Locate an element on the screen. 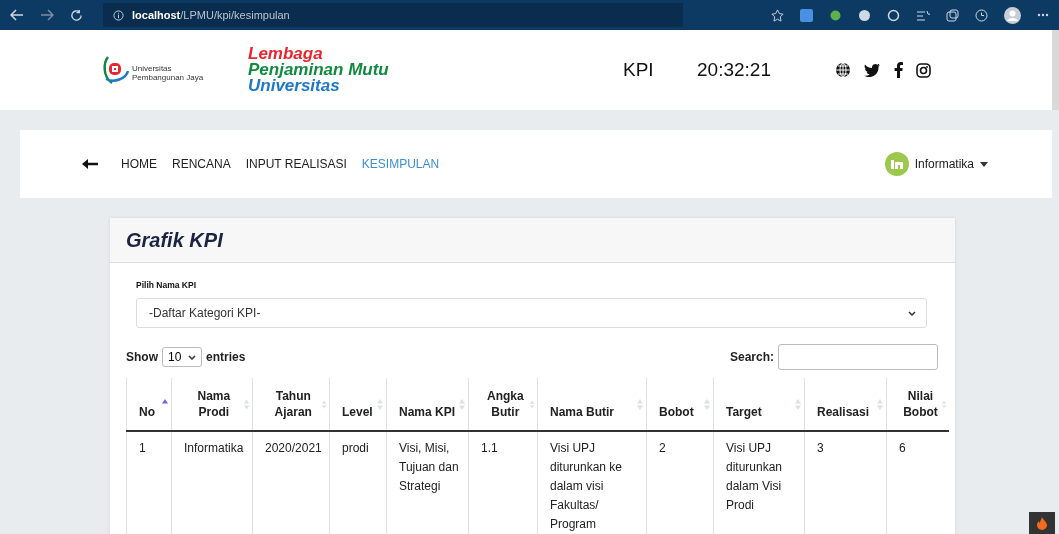  back-icon is located at coordinates (17, 15).